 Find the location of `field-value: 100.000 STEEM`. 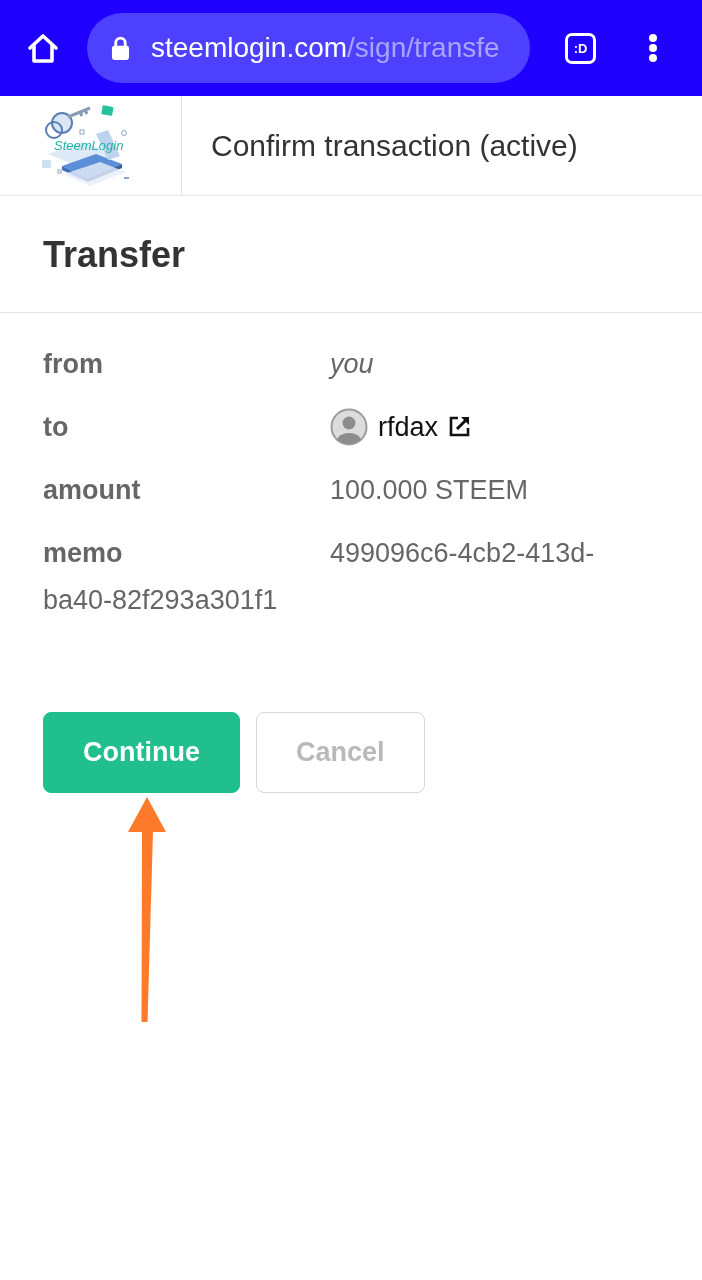

field-value: 100.000 STEEM is located at coordinates (429, 490).